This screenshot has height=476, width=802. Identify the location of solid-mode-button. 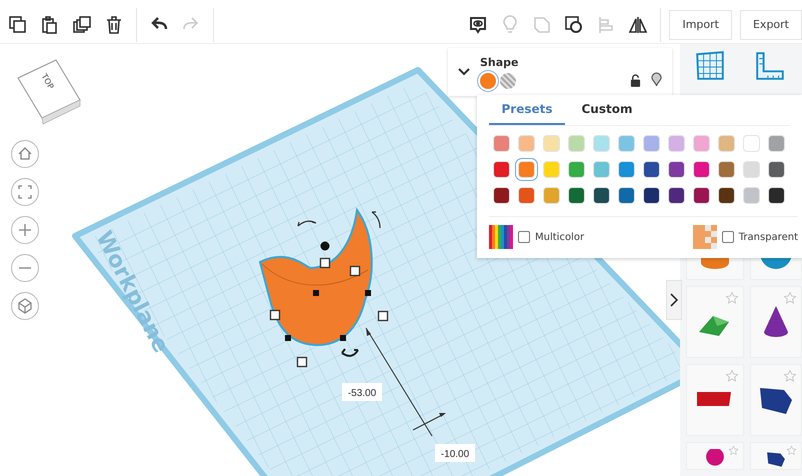
(488, 80).